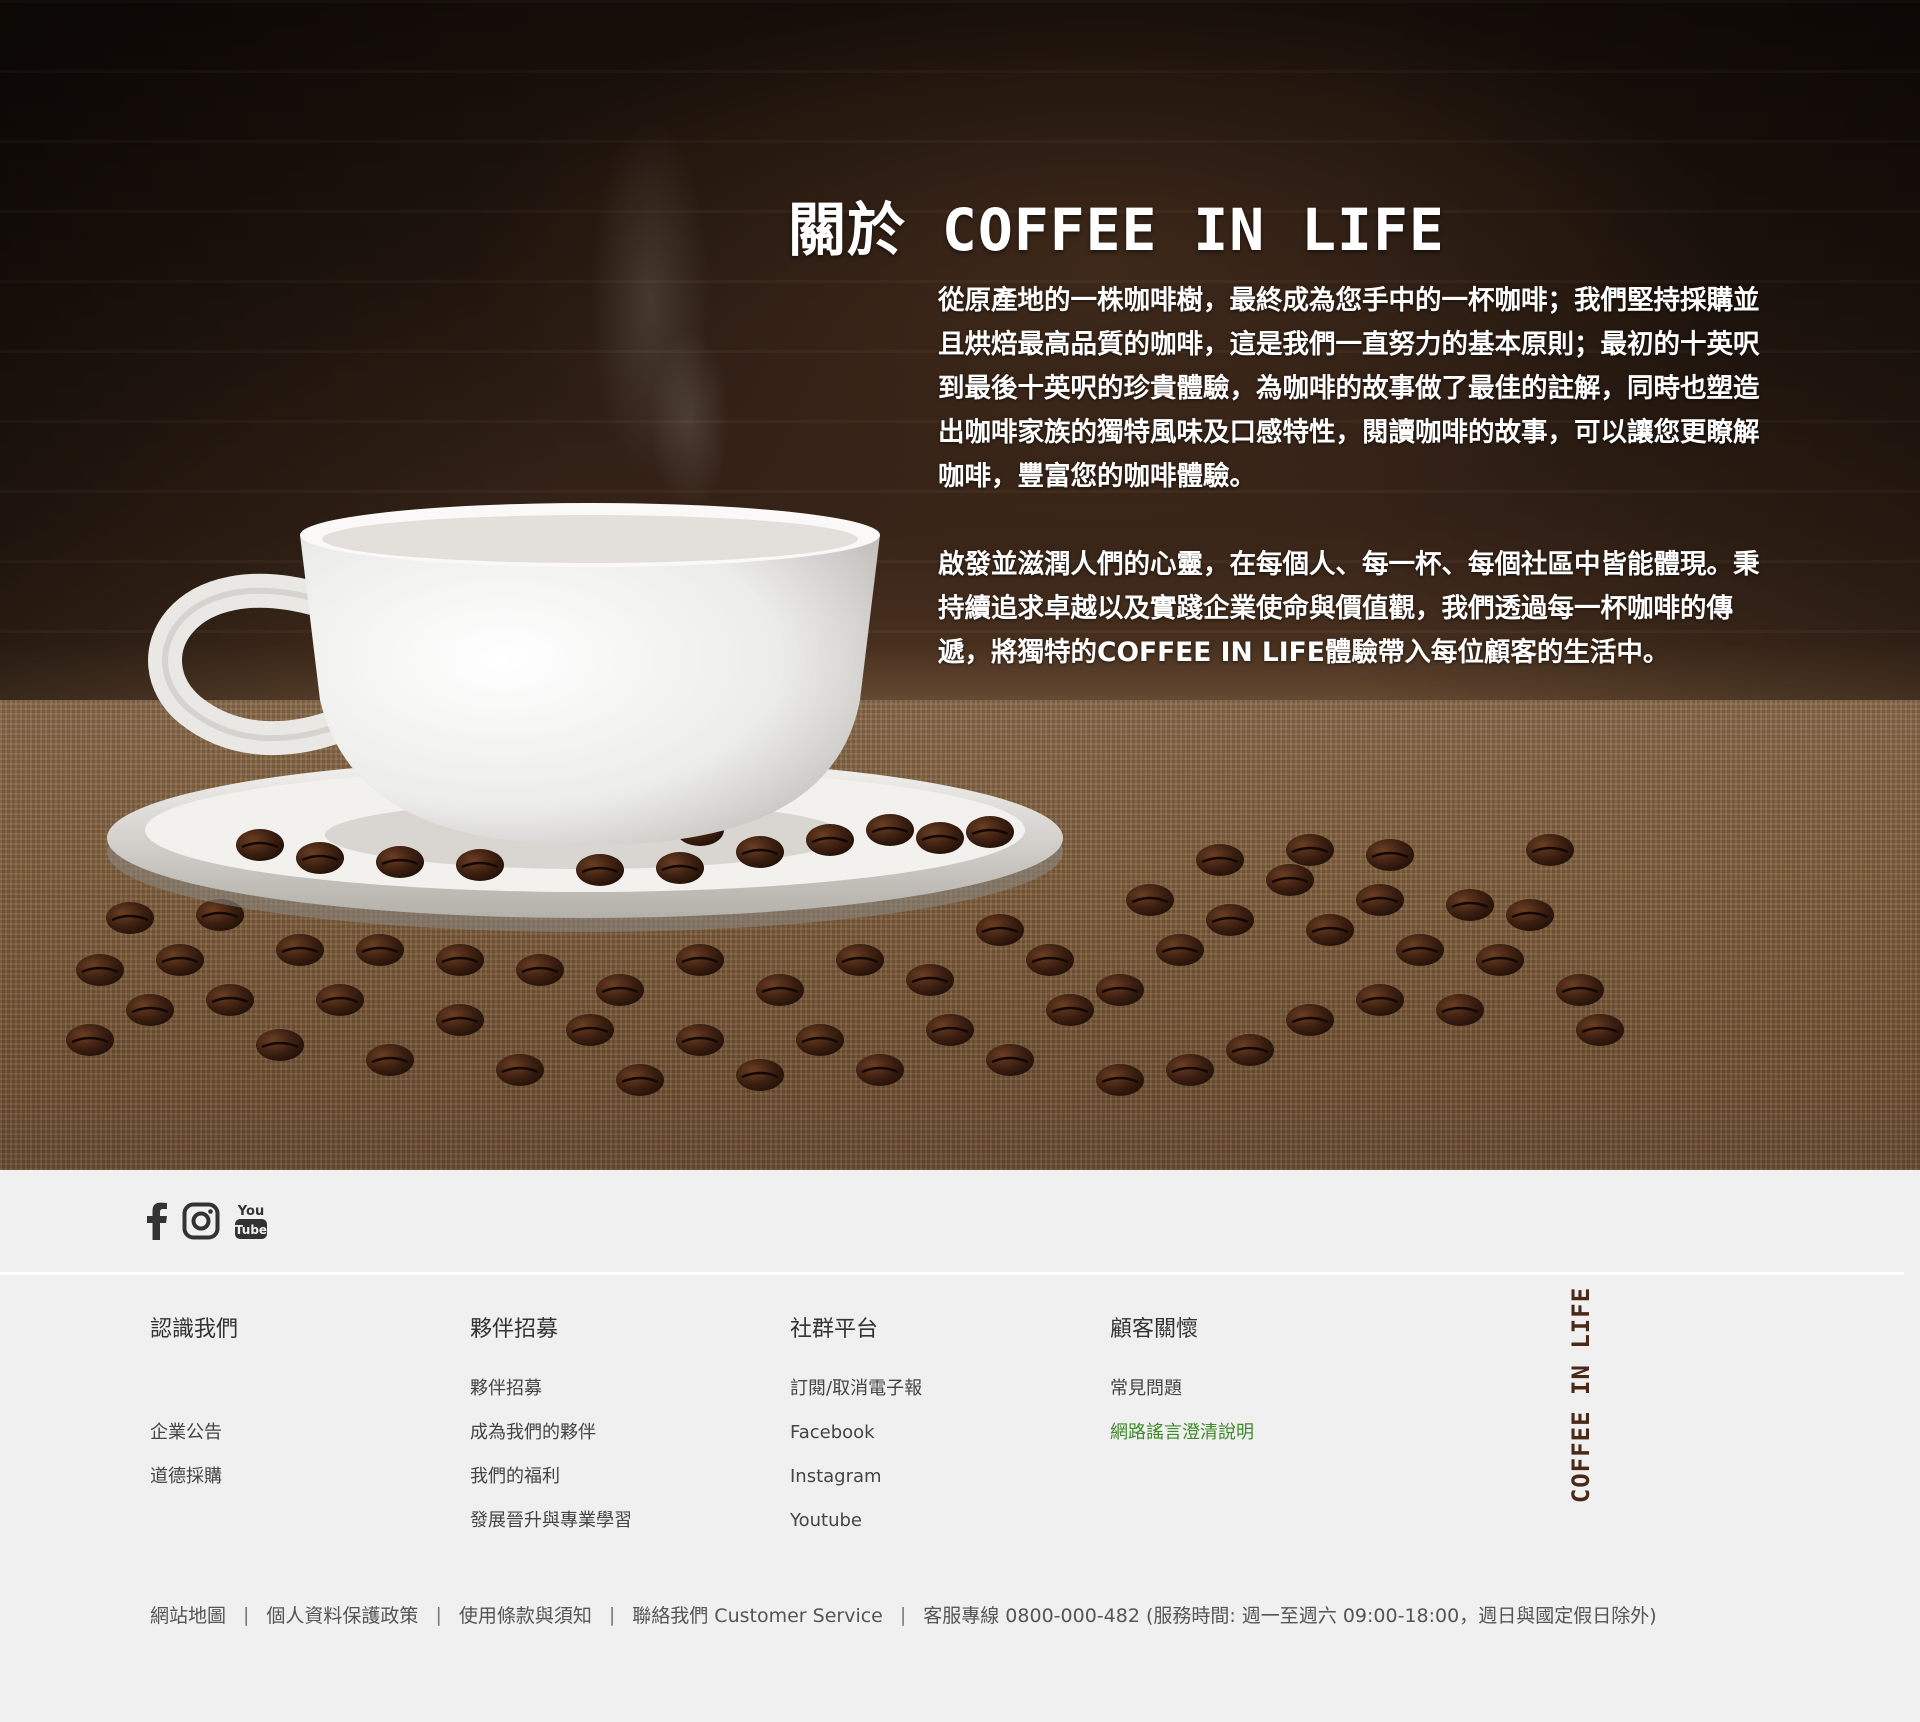 The image size is (1920, 1722). What do you see at coordinates (201, 1221) in the screenshot?
I see `instagram-icon` at bounding box center [201, 1221].